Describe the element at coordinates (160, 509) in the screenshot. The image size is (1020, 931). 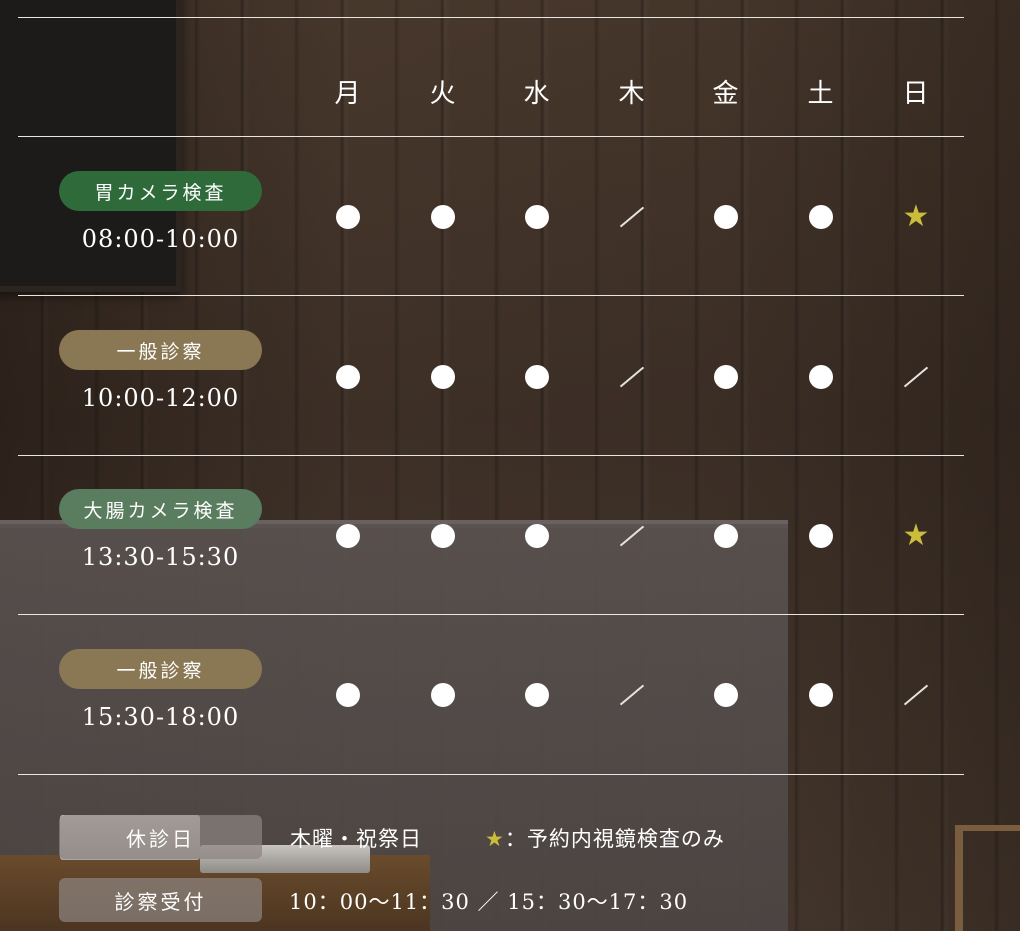
I see `session-badge-colonoscopy: 大腸カメラ検査` at that location.